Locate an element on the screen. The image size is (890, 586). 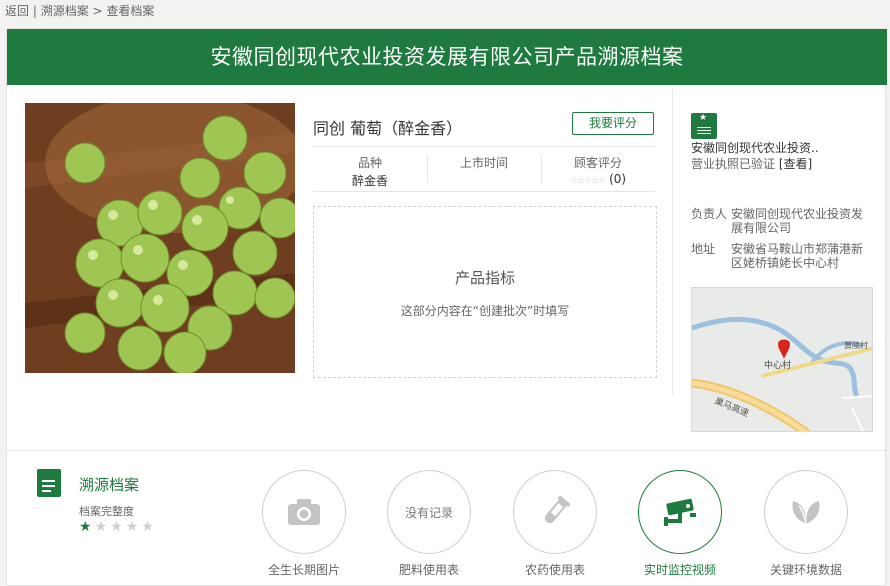
monitor-video-label: 实时监控视频 is located at coordinates (679, 570).